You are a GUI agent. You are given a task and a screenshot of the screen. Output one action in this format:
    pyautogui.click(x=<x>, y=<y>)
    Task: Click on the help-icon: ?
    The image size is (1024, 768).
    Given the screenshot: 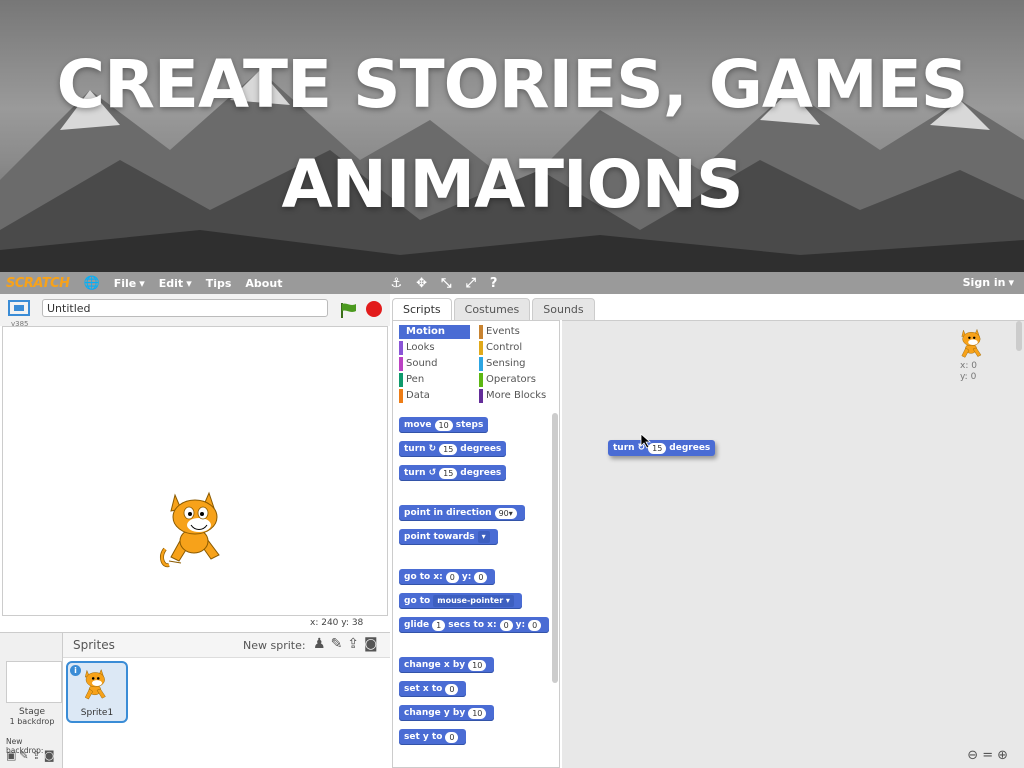 What is the action you would take?
    pyautogui.click(x=494, y=283)
    